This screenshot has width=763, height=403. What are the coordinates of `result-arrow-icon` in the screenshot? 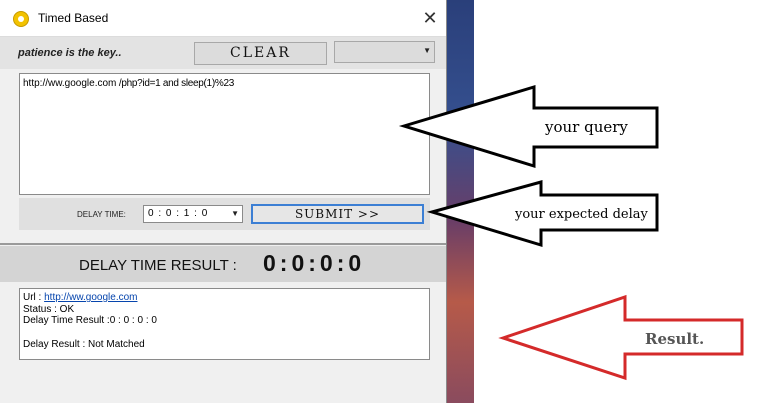 It's located at (621, 337).